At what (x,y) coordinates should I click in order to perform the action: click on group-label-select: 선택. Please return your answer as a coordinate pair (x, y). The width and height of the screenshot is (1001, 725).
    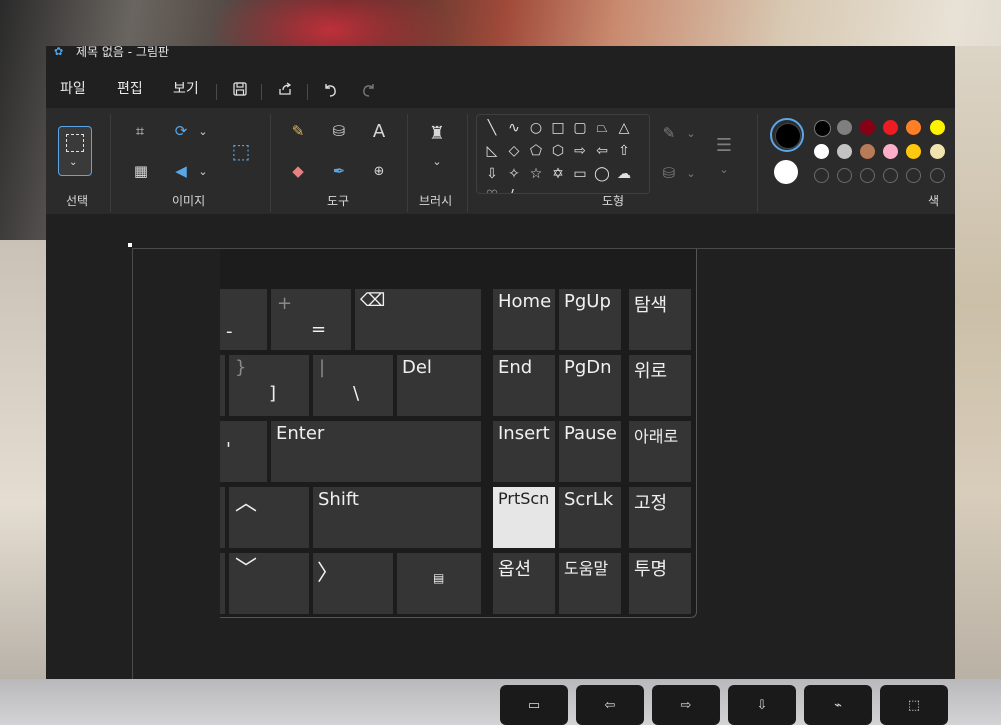
    Looking at the image, I should click on (77, 201).